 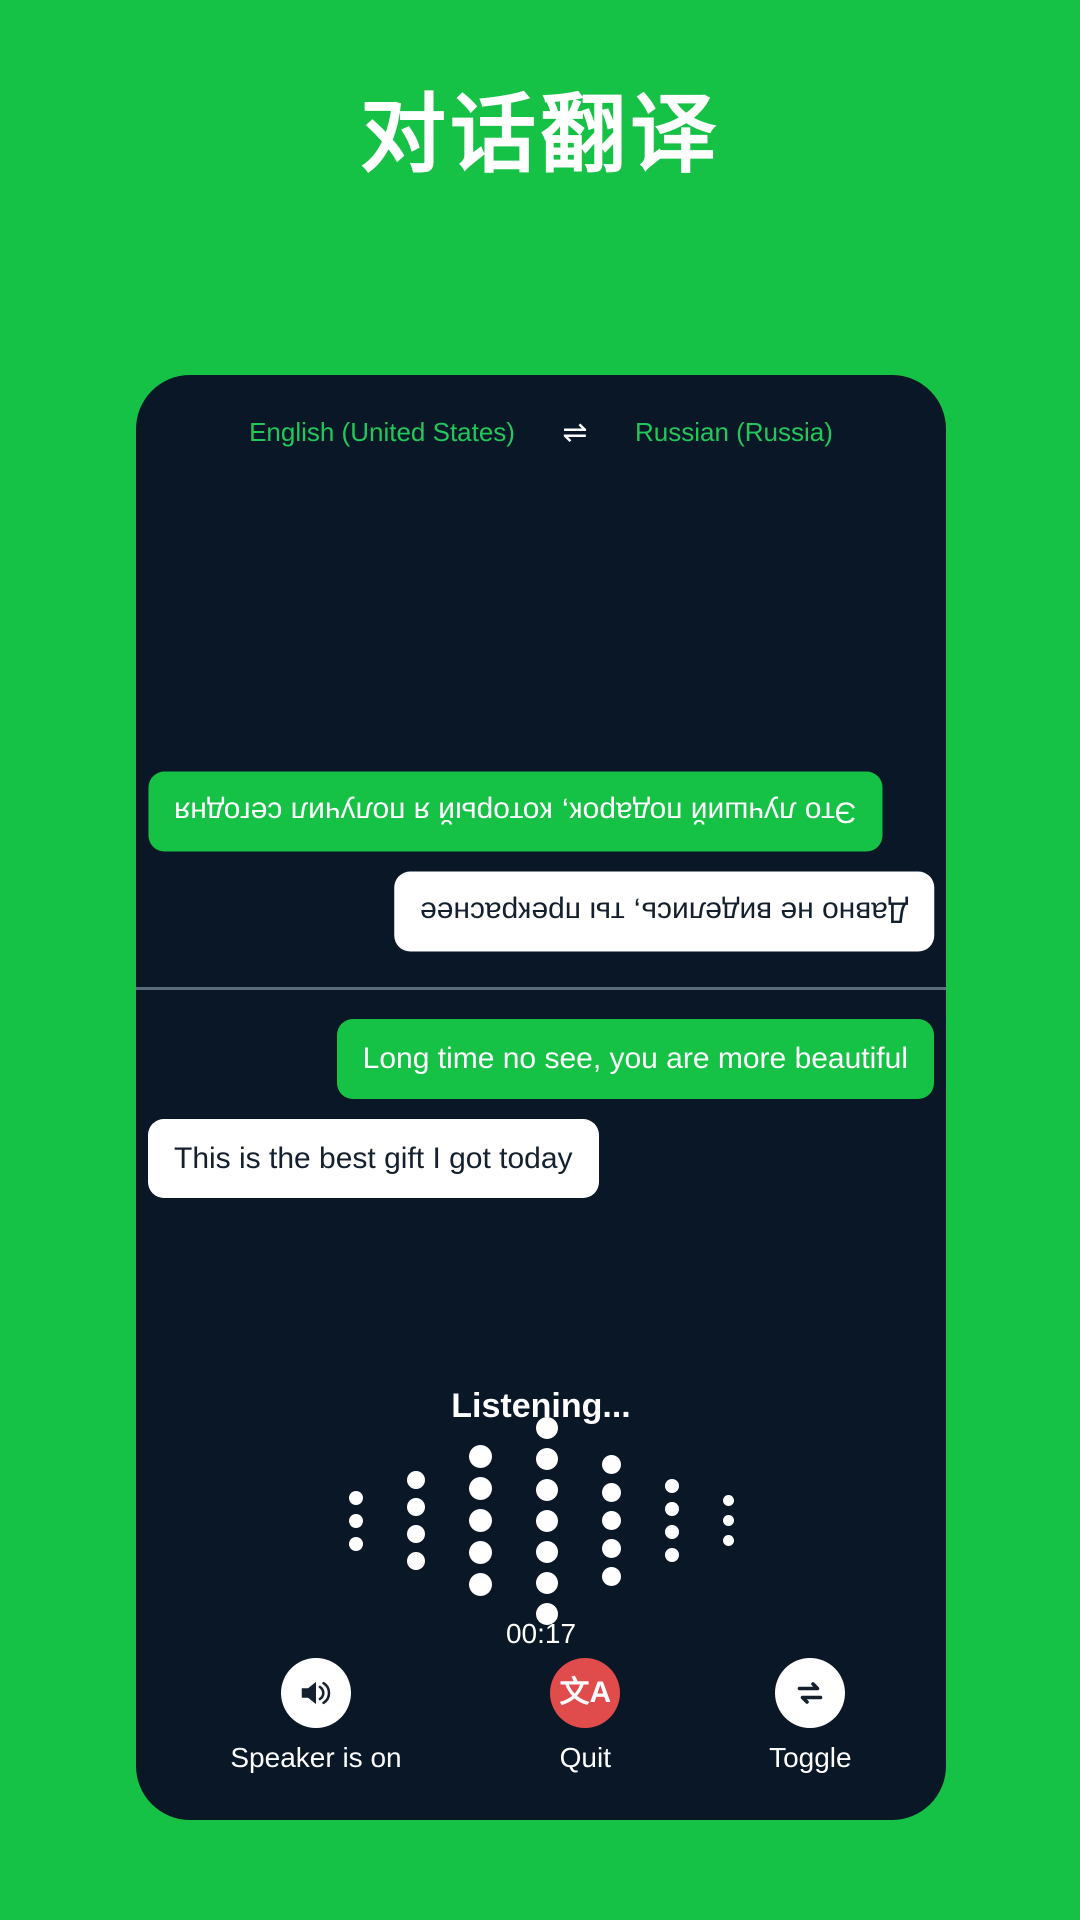 What do you see at coordinates (575, 432) in the screenshot?
I see `swap-horizontal-icon: ⇌` at bounding box center [575, 432].